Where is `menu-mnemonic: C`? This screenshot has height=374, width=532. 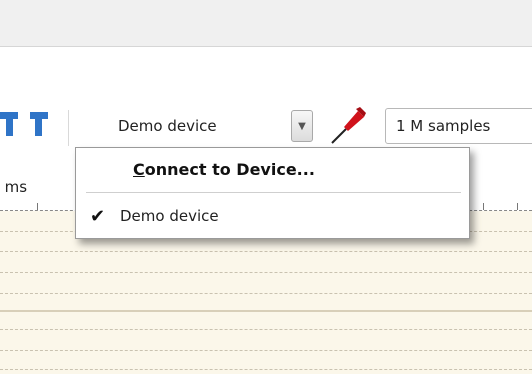 menu-mnemonic: C is located at coordinates (139, 169).